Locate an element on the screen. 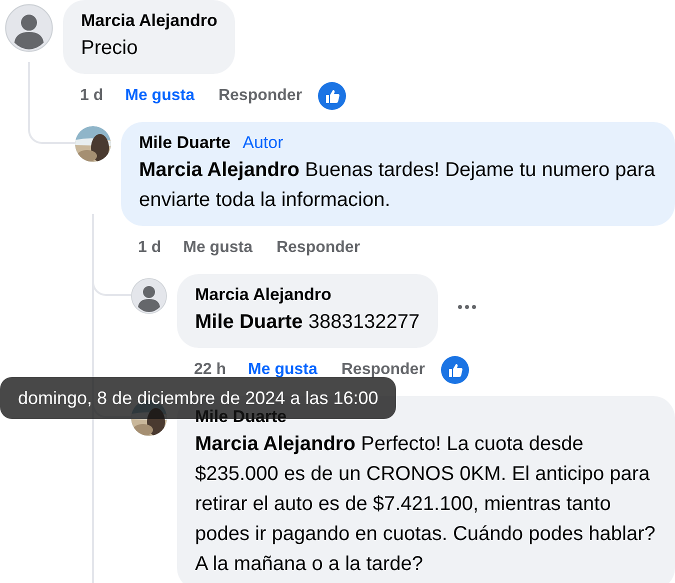  comment-text: Marcia Alejandro Buenas tardes! Dejame tu numero para enviarte toda la informacion. is located at coordinates (397, 185).